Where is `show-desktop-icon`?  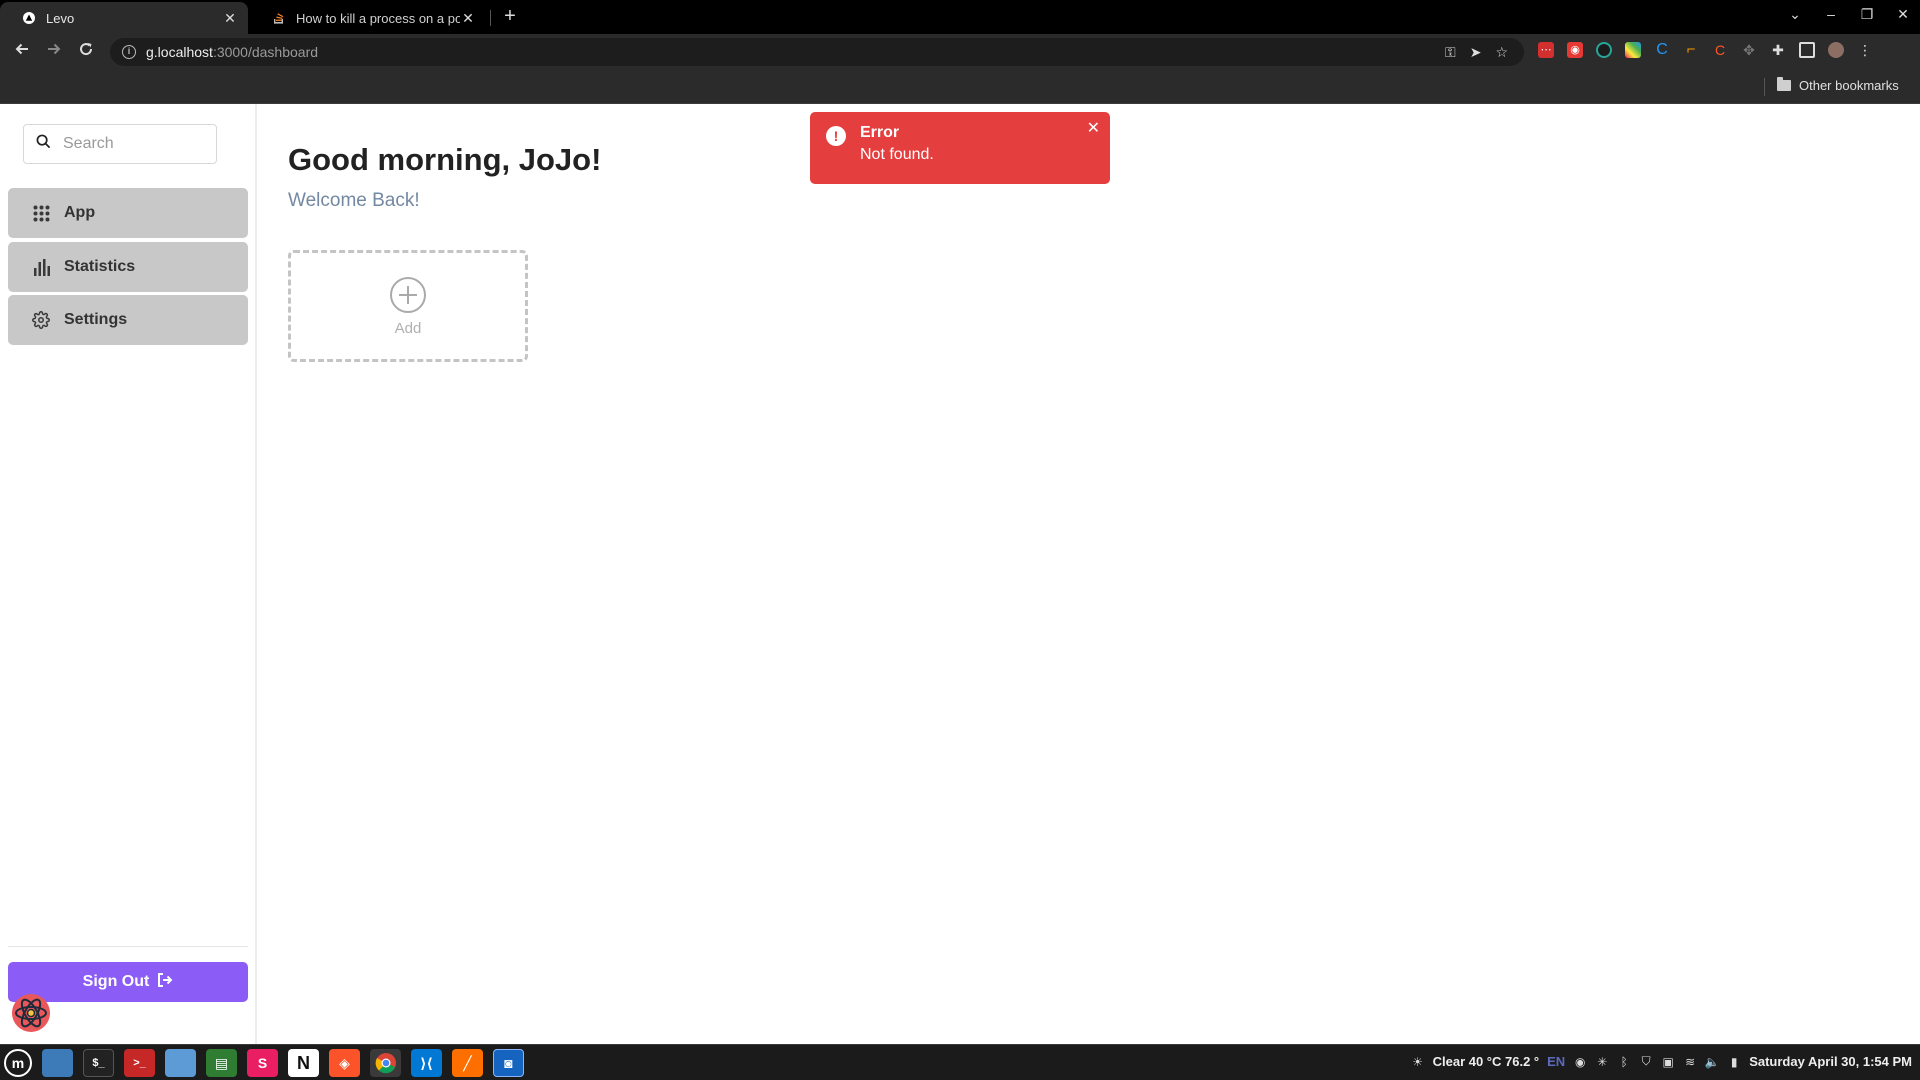
show-desktop-icon is located at coordinates (57, 1063).